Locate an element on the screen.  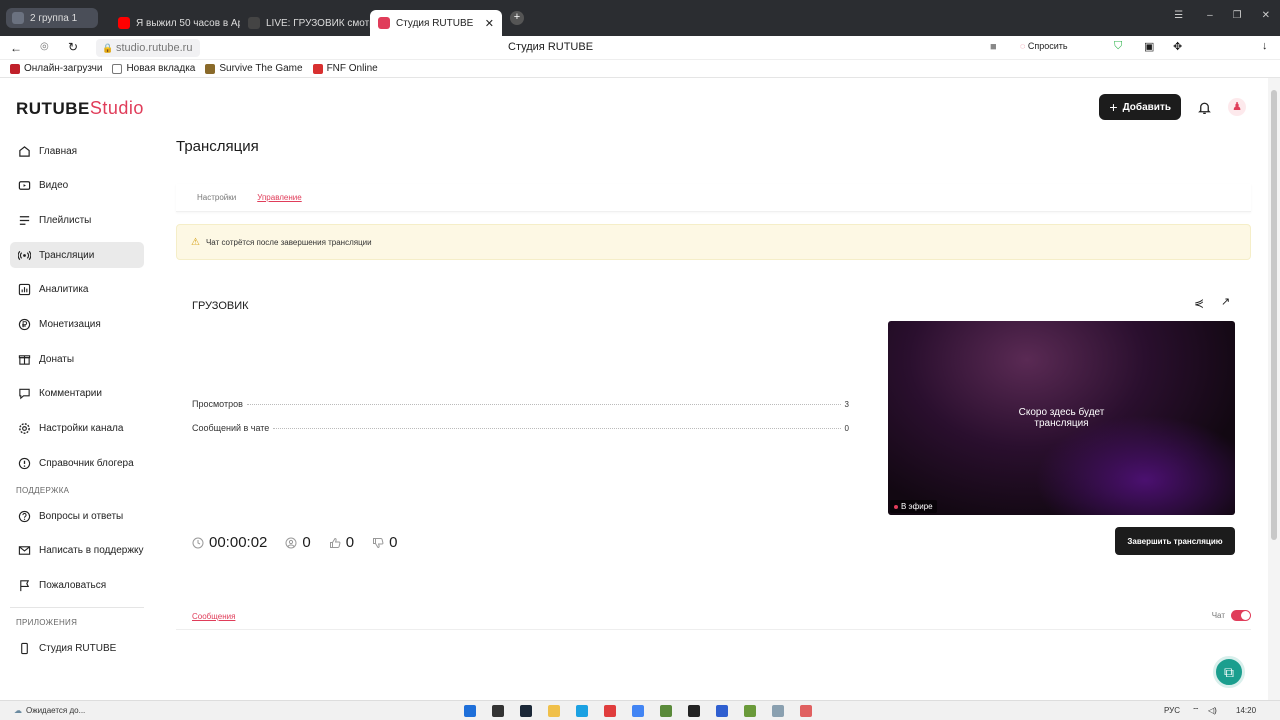
menu-icon: ☰ is located at coordinates (1178, 15).